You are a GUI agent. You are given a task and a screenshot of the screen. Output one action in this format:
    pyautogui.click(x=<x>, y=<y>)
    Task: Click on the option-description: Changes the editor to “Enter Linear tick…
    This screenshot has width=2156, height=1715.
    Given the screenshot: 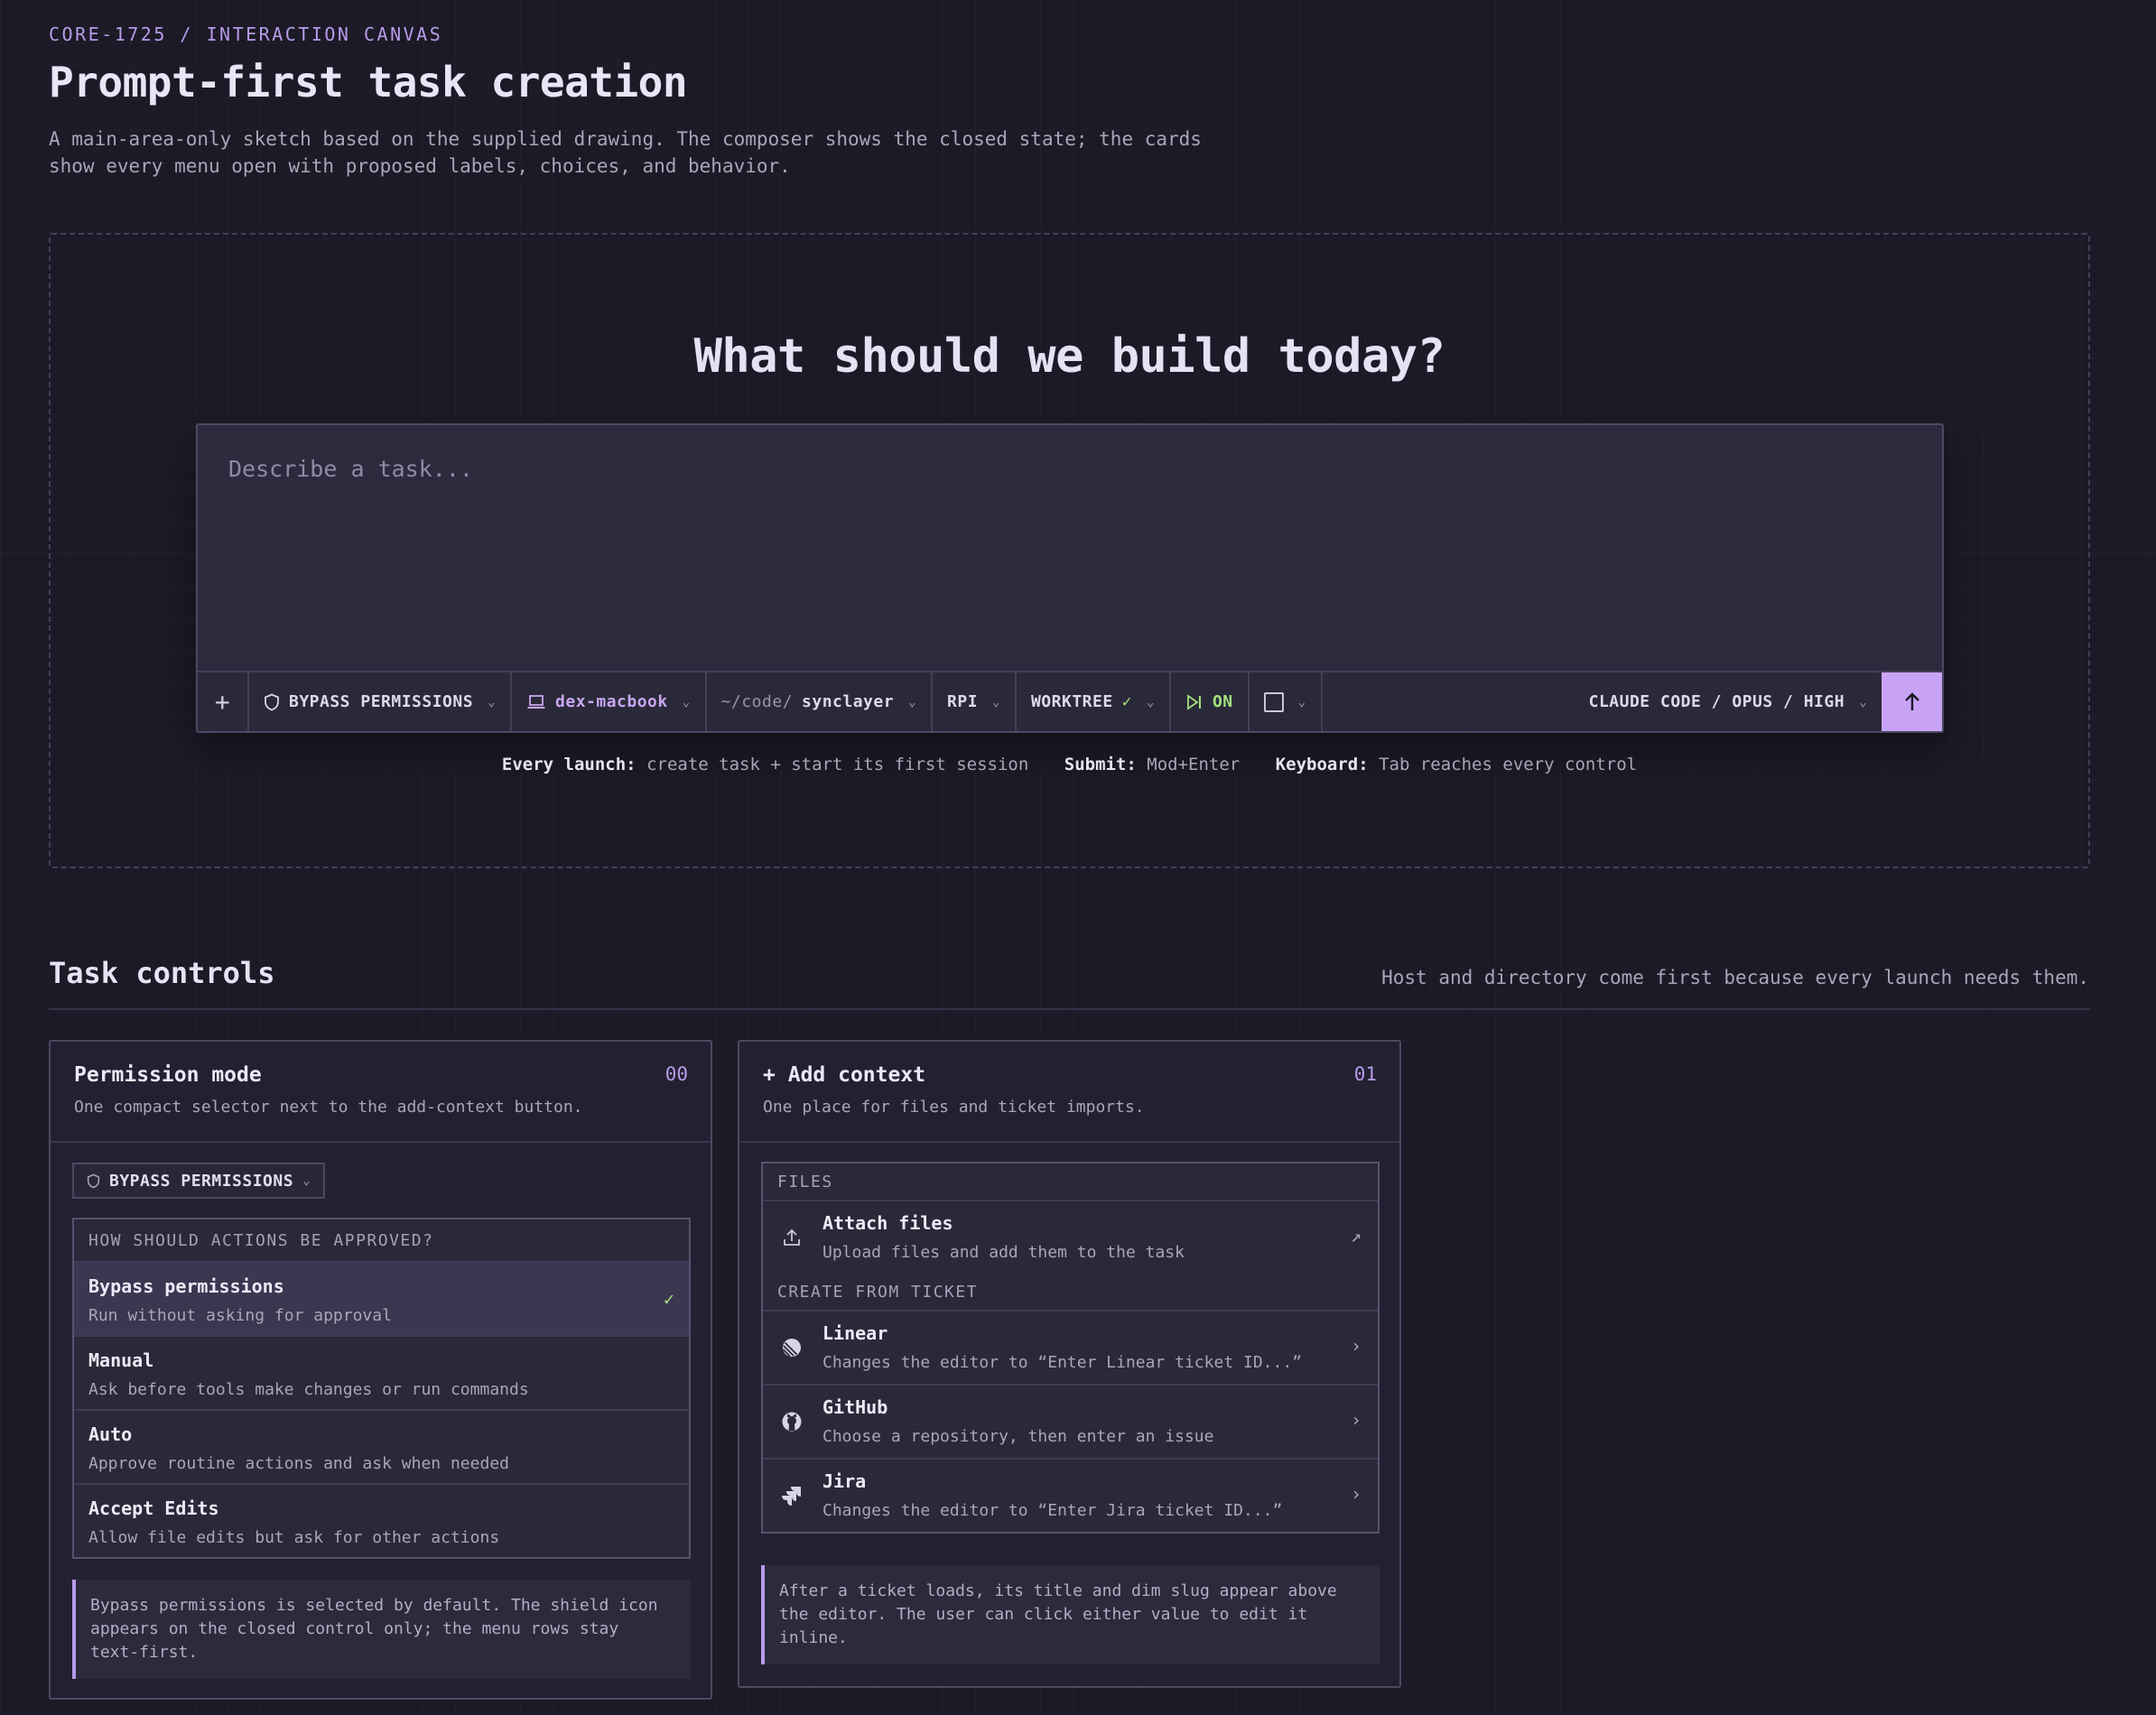 What is the action you would take?
    pyautogui.click(x=1062, y=1363)
    